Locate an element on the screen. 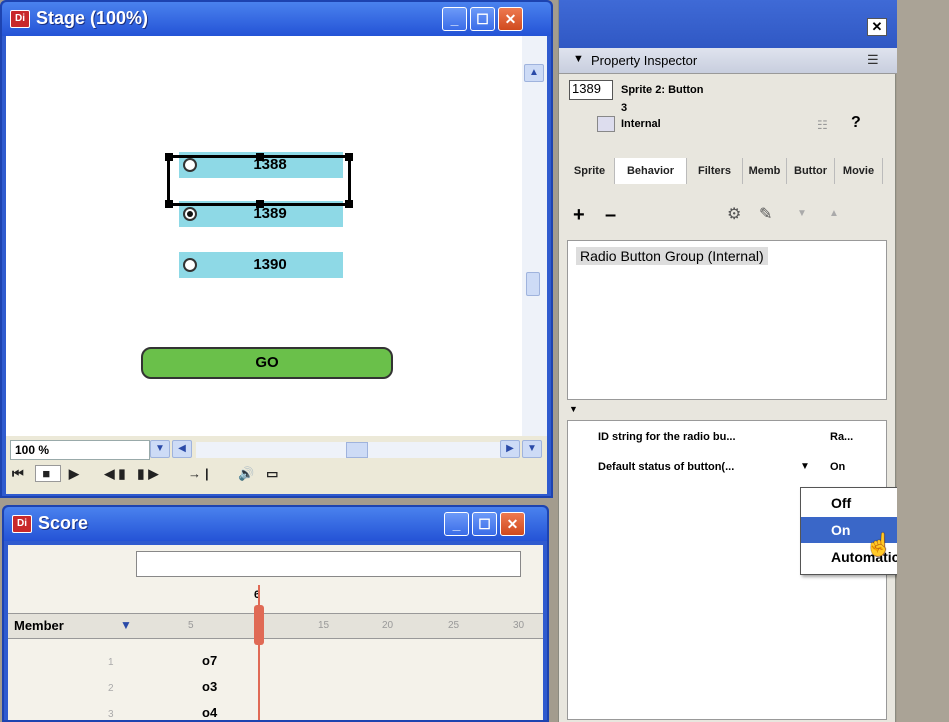 This screenshot has height=722, width=949. scroll-up-icon: ▲ is located at coordinates (534, 73).